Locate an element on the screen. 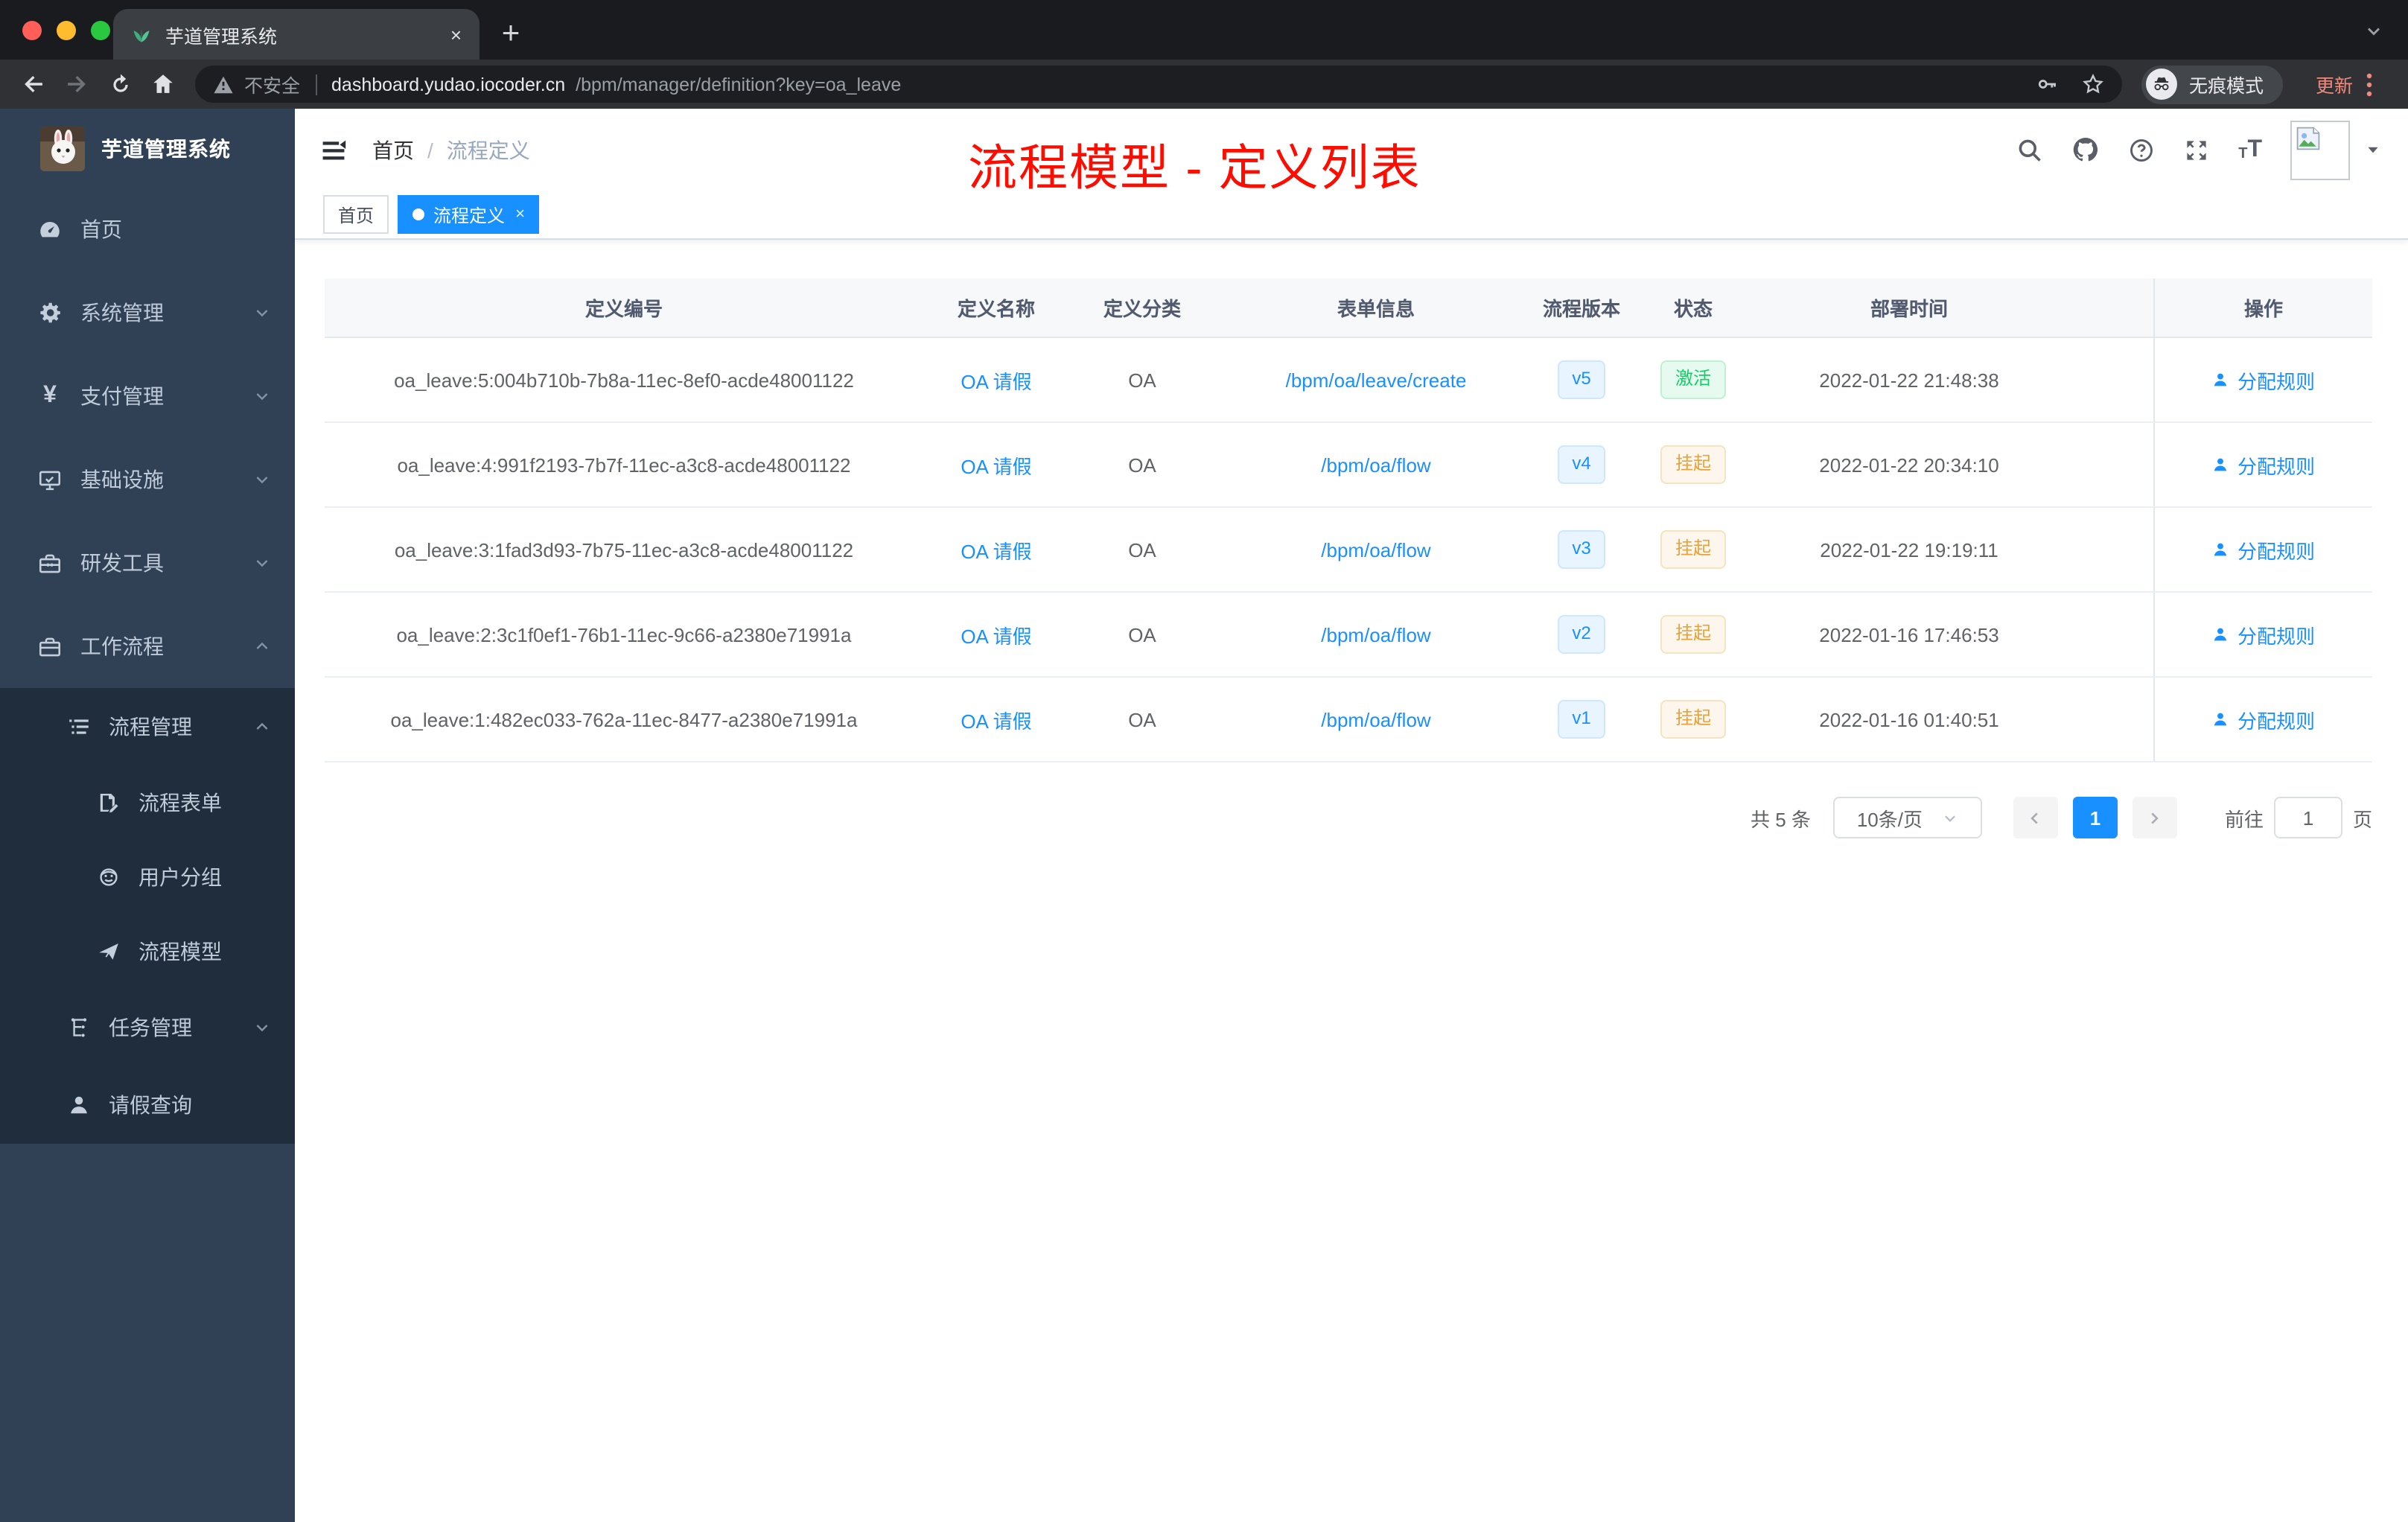 Image resolution: width=2408 pixels, height=1522 pixels. bookmark-star-icon is located at coordinates (2093, 84).